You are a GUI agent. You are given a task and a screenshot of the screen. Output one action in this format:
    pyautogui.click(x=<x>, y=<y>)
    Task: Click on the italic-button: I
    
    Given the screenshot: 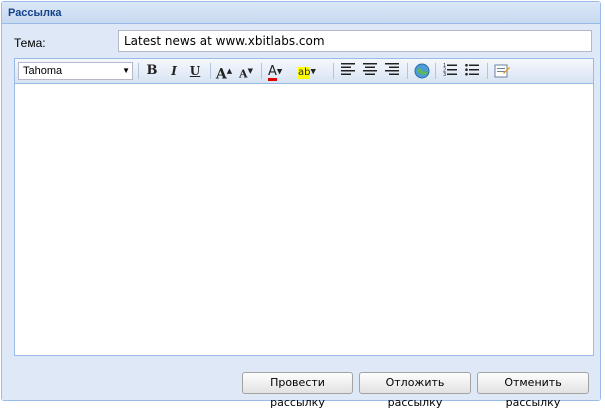 What is the action you would take?
    pyautogui.click(x=174, y=71)
    